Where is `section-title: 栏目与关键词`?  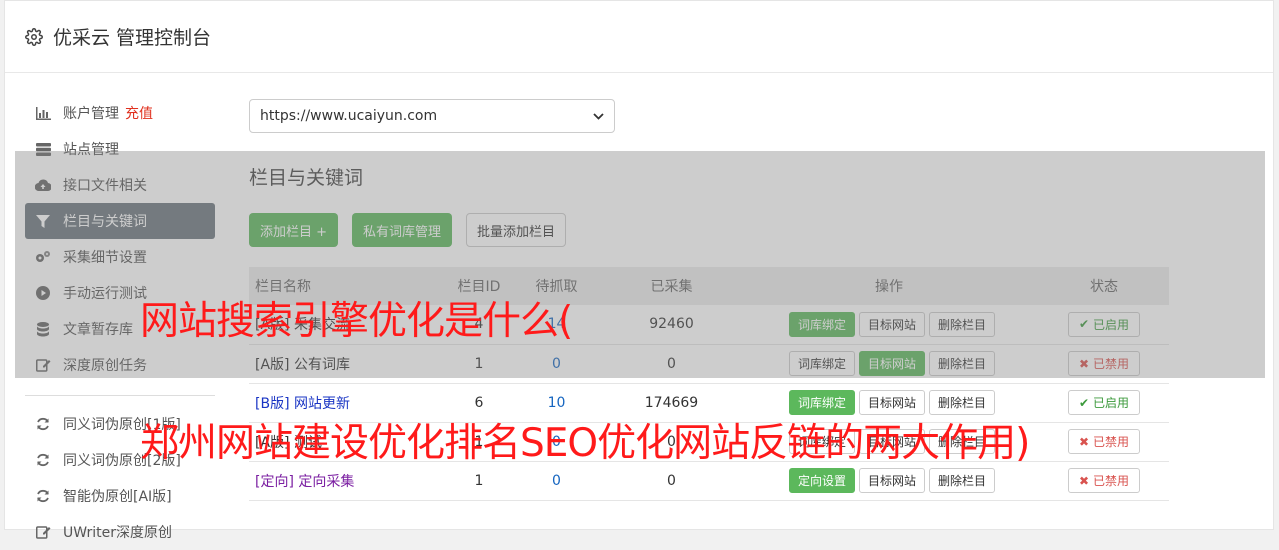 section-title: 栏目与关键词 is located at coordinates (306, 178).